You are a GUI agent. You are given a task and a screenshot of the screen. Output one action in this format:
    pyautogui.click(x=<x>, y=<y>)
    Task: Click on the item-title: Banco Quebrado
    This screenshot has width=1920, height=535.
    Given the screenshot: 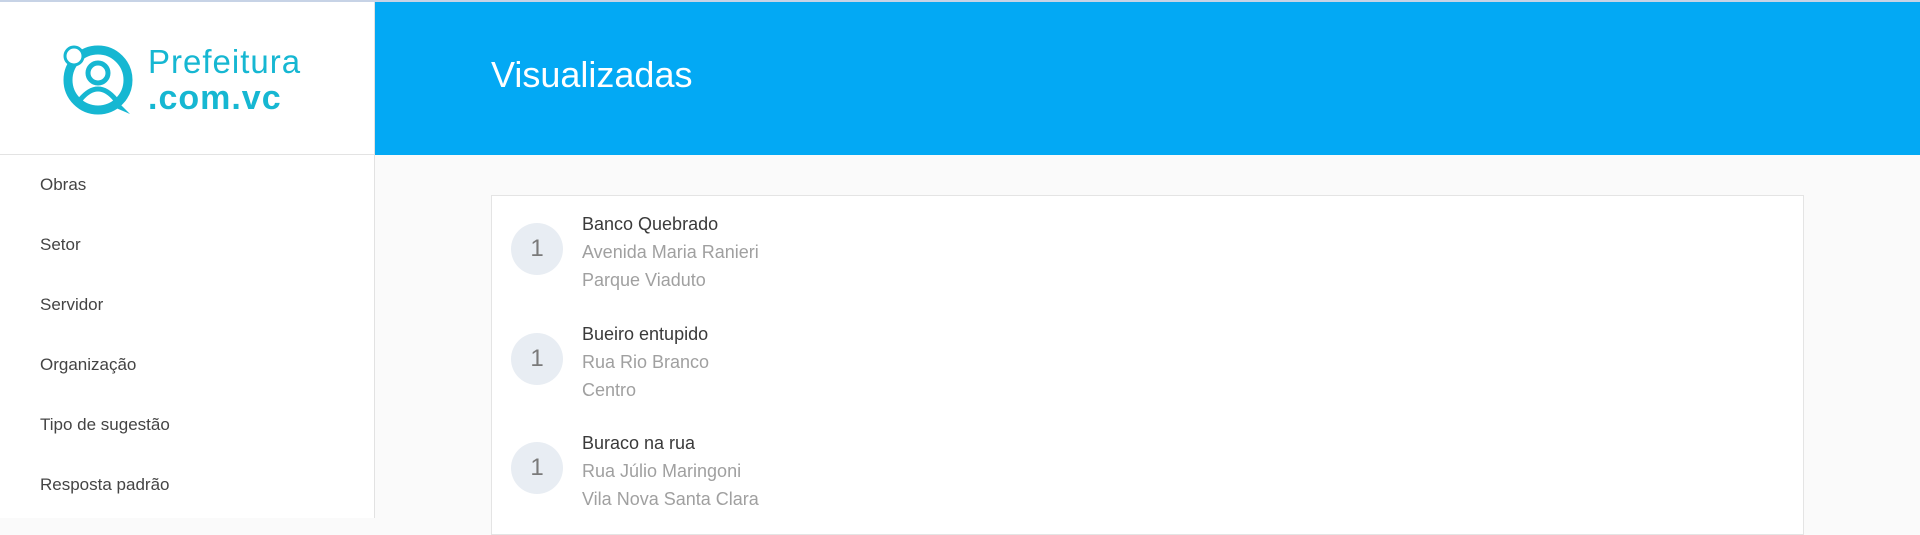 What is the action you would take?
    pyautogui.click(x=650, y=224)
    